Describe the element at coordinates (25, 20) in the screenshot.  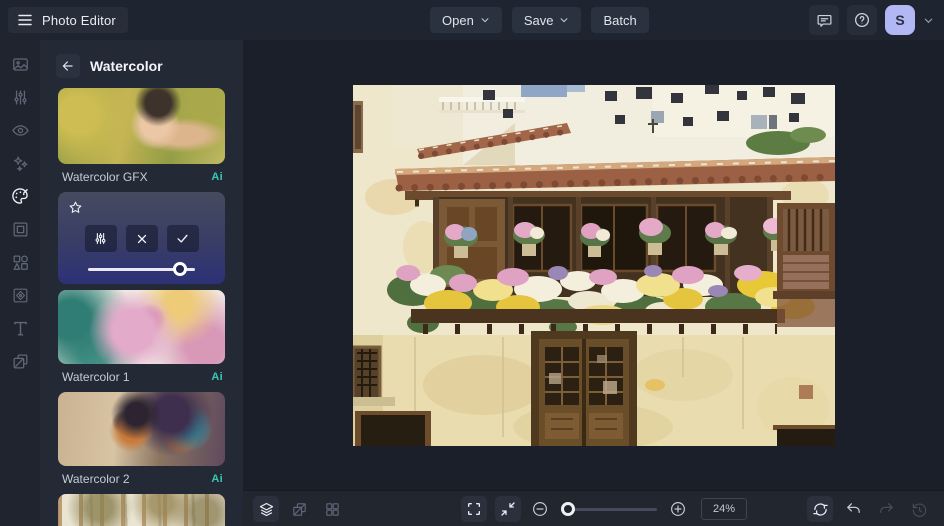
I see `hamburger-icon` at that location.